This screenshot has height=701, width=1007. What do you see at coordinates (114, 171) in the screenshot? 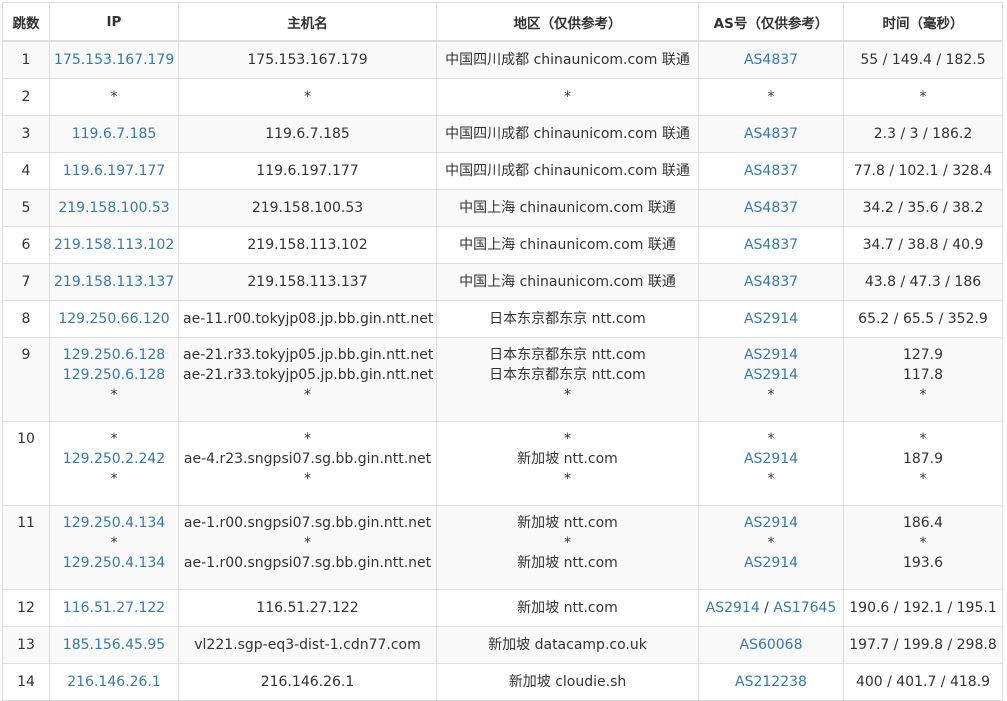
I see `ip-link: 119.6.197.177` at bounding box center [114, 171].